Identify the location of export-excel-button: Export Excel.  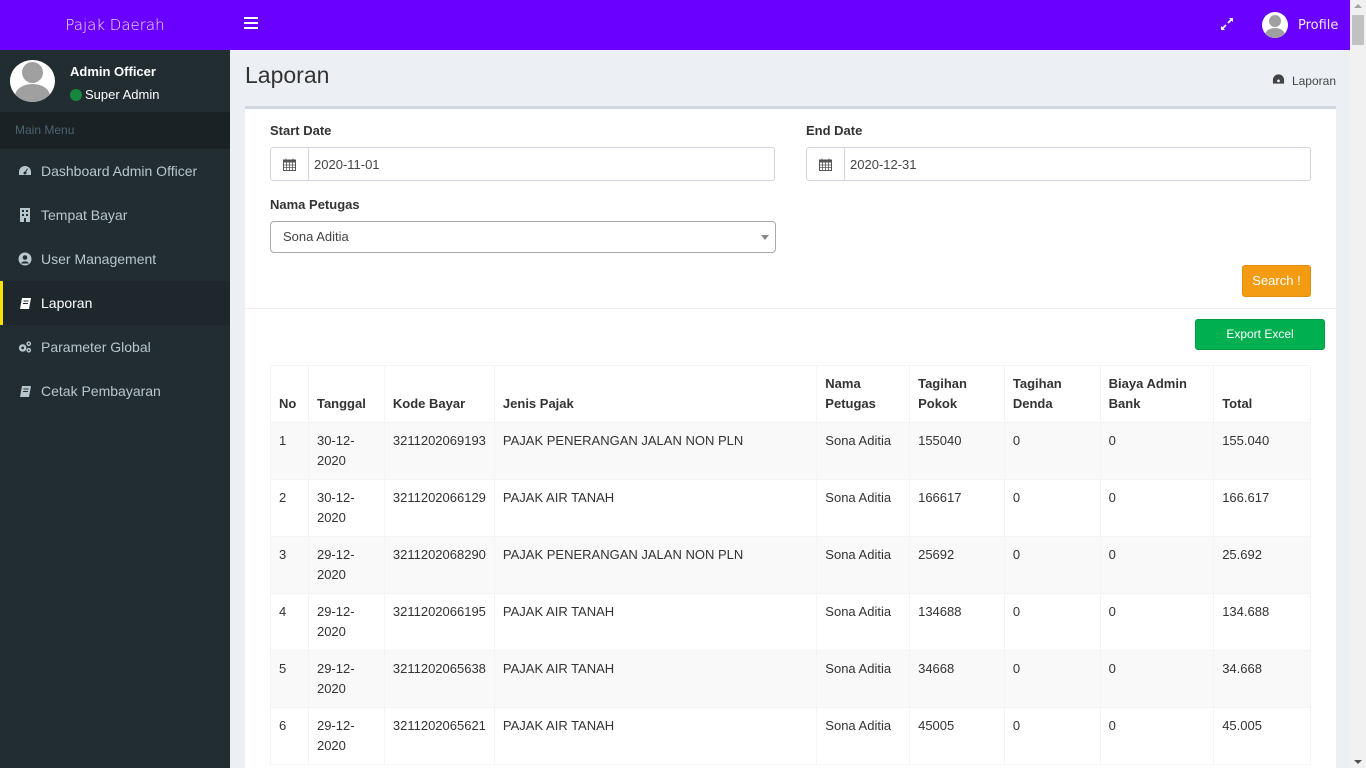
(1260, 334).